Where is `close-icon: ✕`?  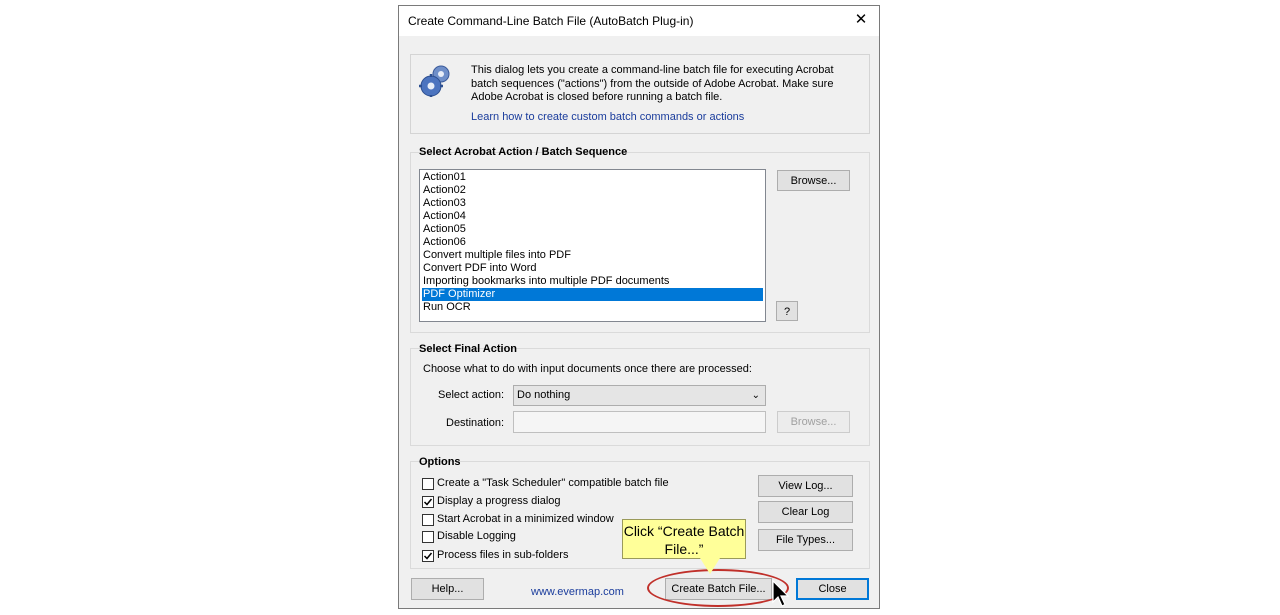
close-icon: ✕ is located at coordinates (861, 20).